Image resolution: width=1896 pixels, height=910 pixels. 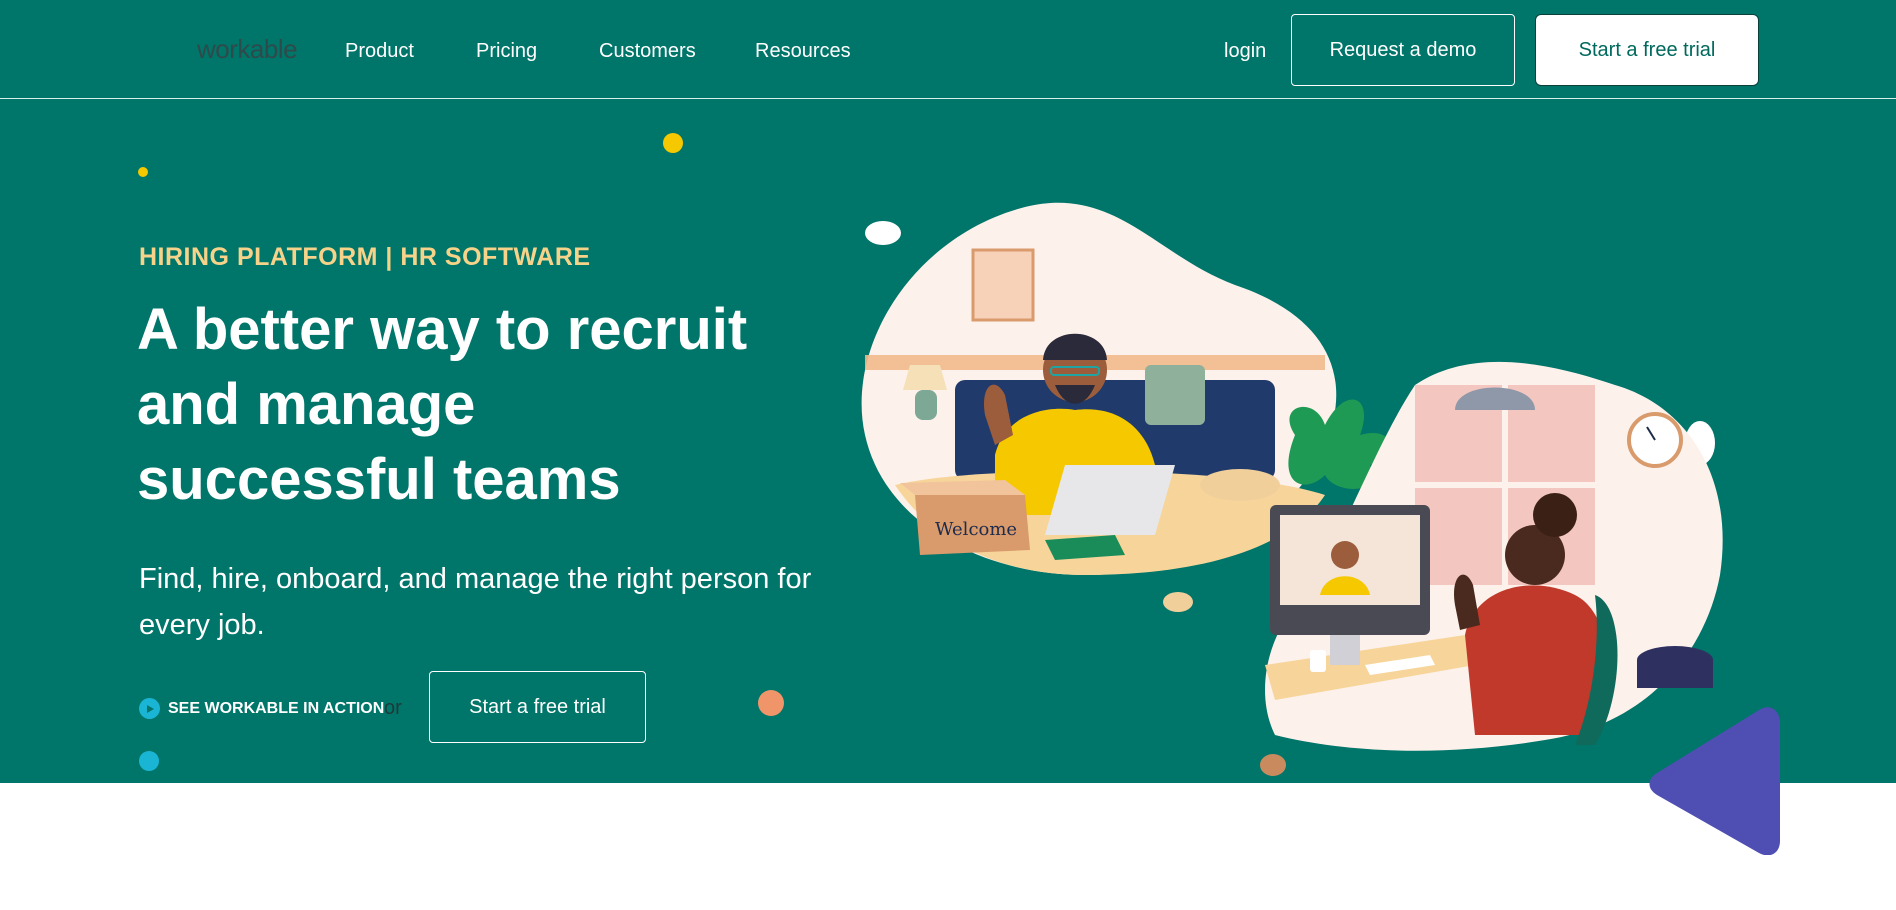 What do you see at coordinates (149, 708) in the screenshot?
I see `play-icon` at bounding box center [149, 708].